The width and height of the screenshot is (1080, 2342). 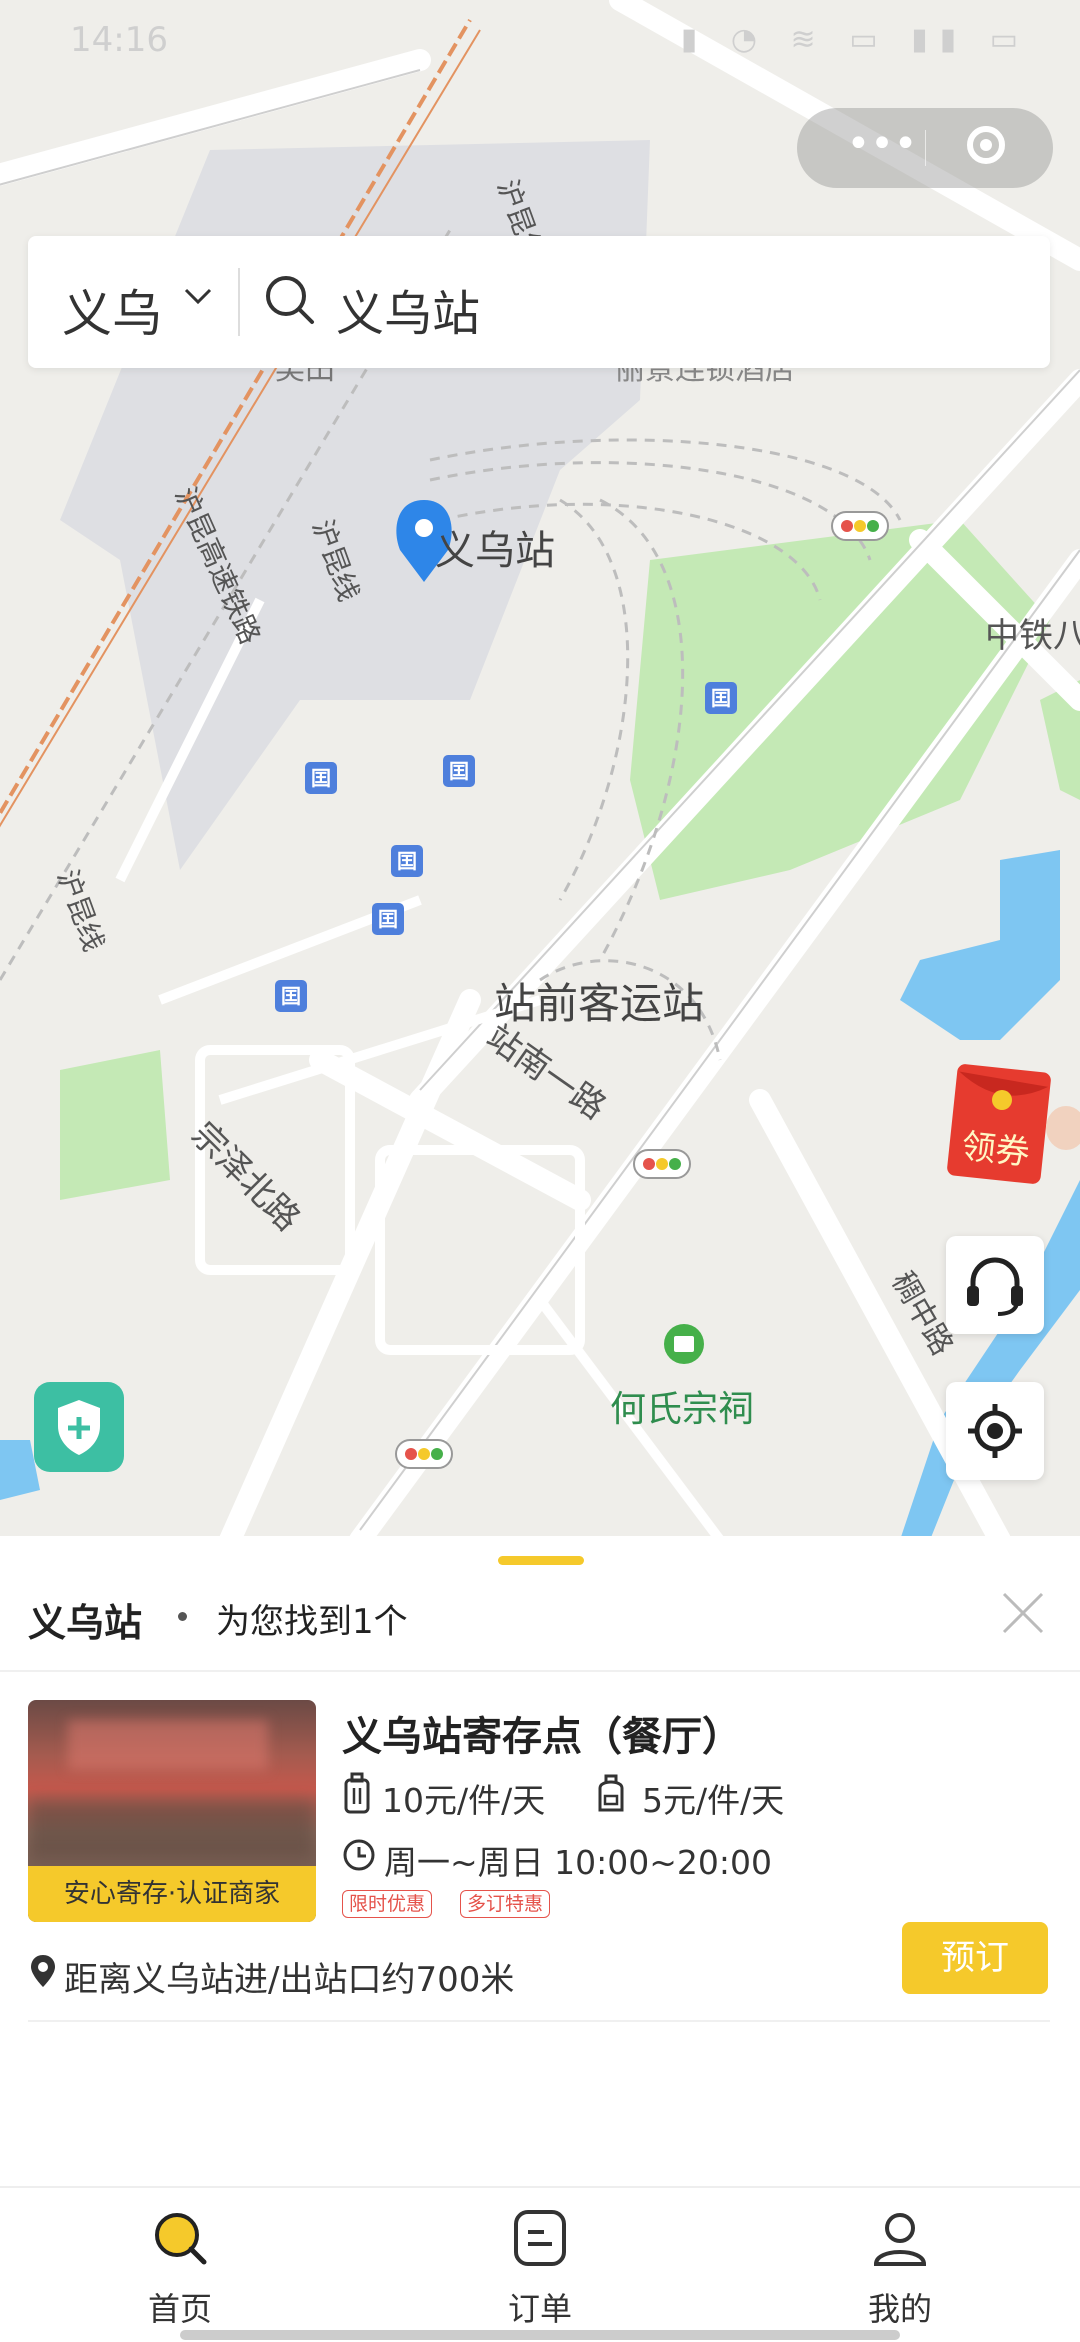 I want to click on tab-profile-label: 我的, so click(x=899, y=2309).